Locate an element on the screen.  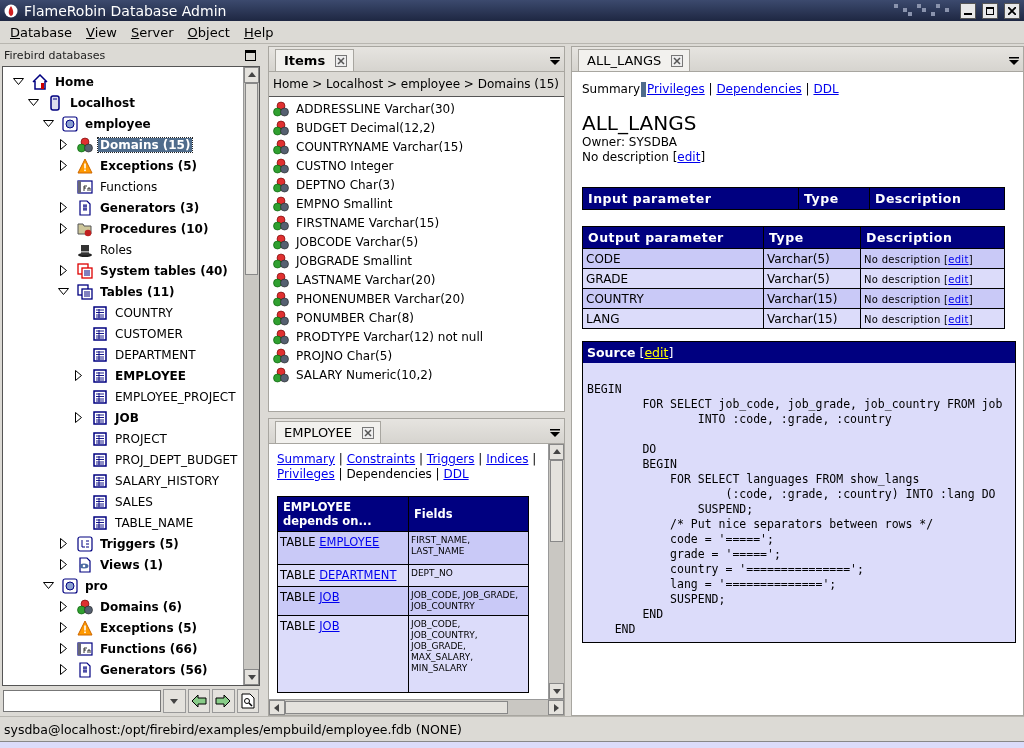
minimize-button is located at coordinates (968, 10).